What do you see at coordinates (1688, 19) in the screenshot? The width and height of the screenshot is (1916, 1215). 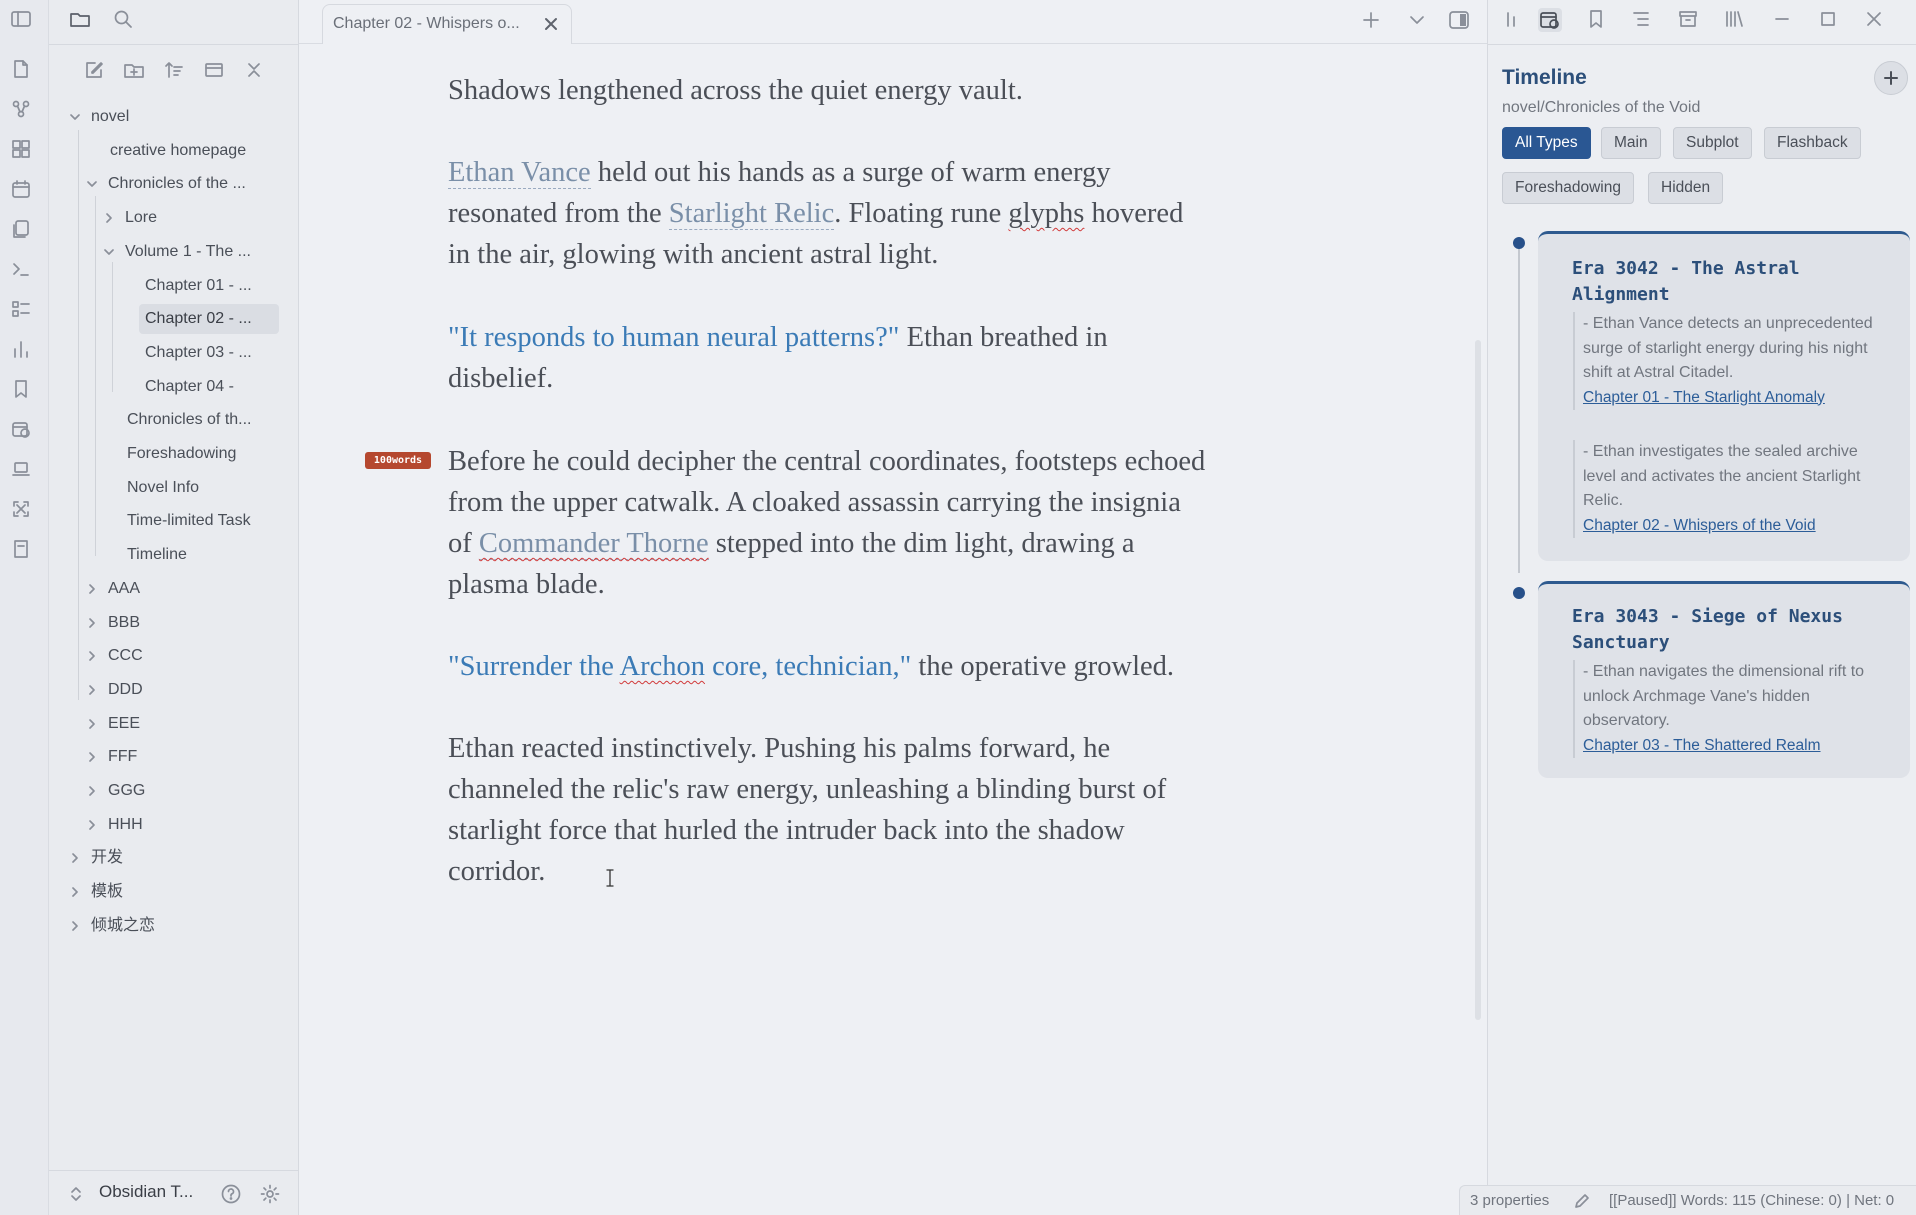 I see `archive-icon` at bounding box center [1688, 19].